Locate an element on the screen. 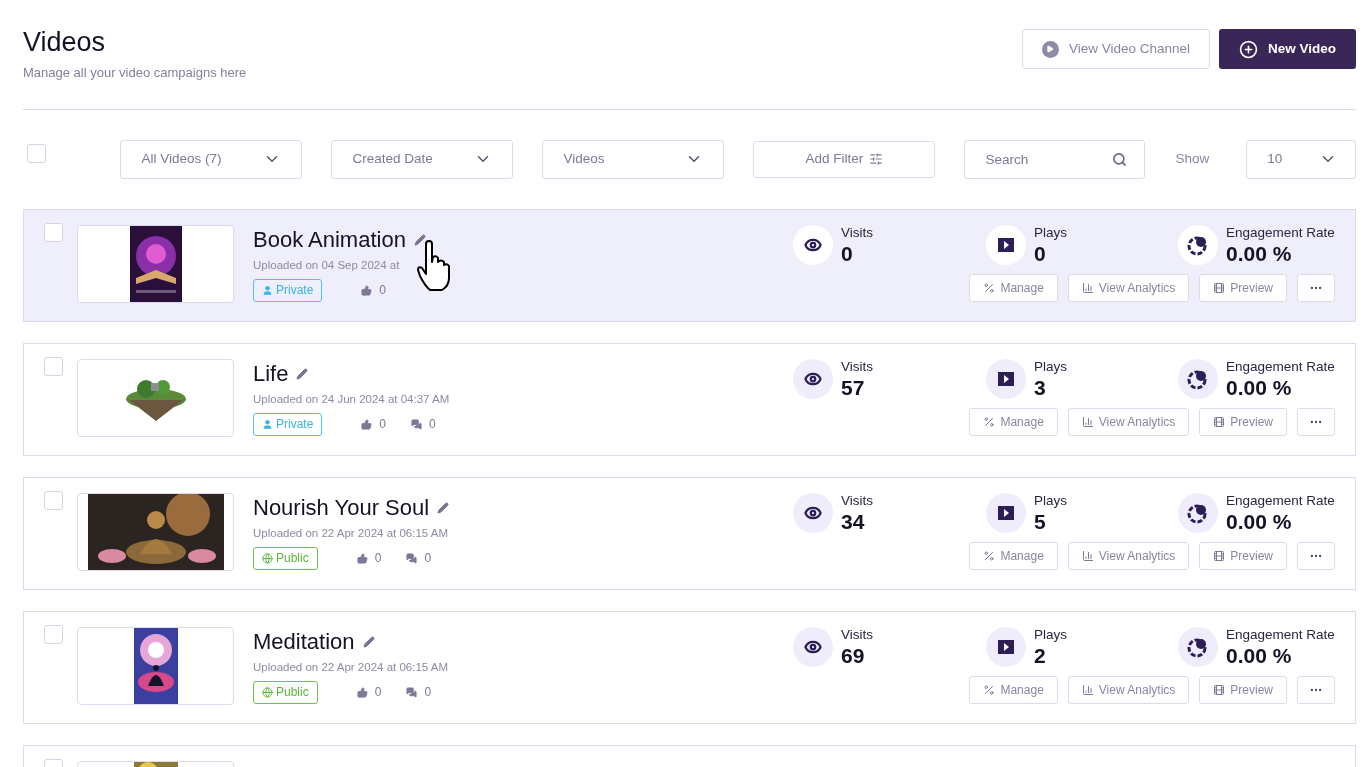  stat-value: 57 is located at coordinates (853, 387).